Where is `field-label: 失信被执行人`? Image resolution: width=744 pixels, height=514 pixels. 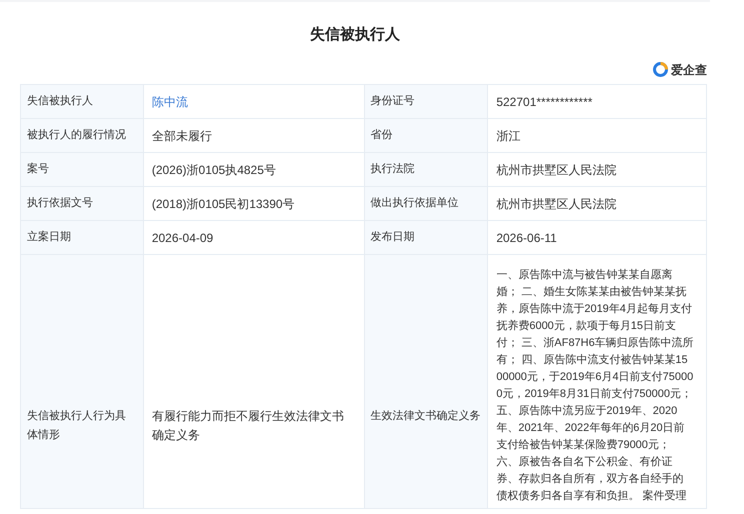 field-label: 失信被执行人 is located at coordinates (60, 102).